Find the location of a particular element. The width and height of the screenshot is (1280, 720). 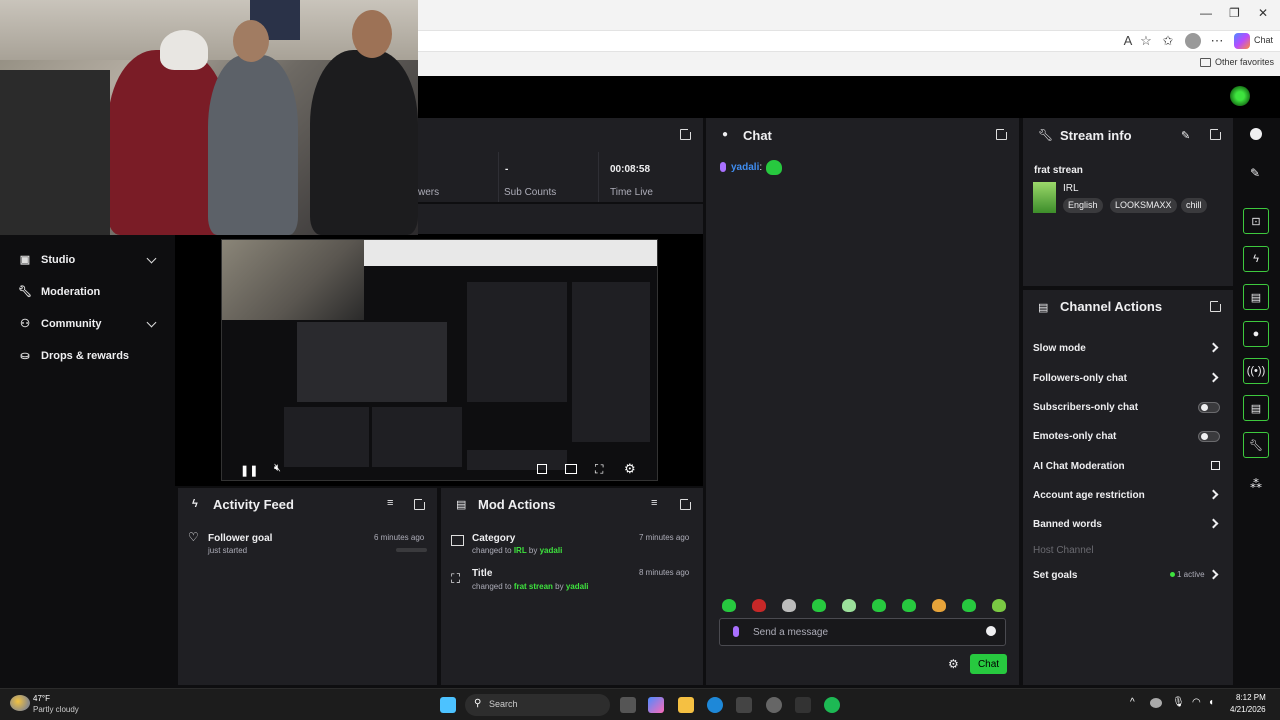

favorite-star-icon: ☆ is located at coordinates (1146, 41).